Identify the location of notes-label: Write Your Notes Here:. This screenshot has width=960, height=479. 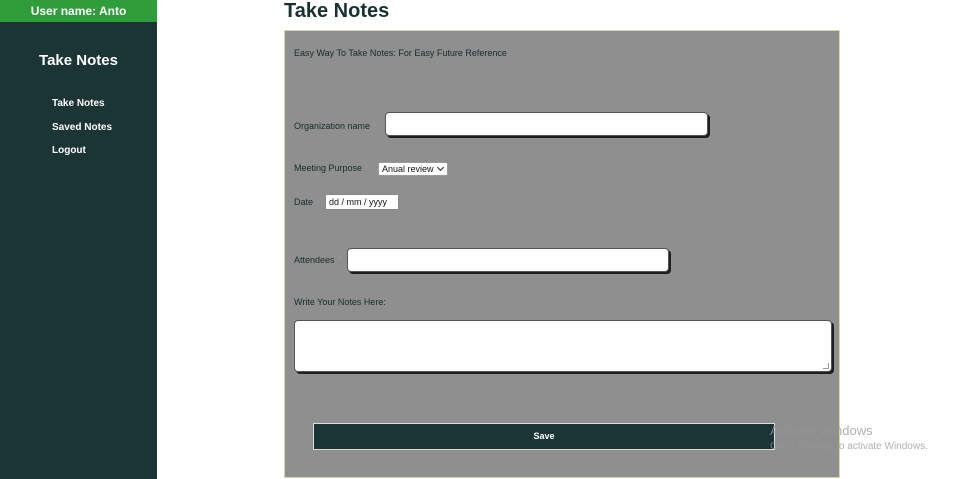
(340, 302).